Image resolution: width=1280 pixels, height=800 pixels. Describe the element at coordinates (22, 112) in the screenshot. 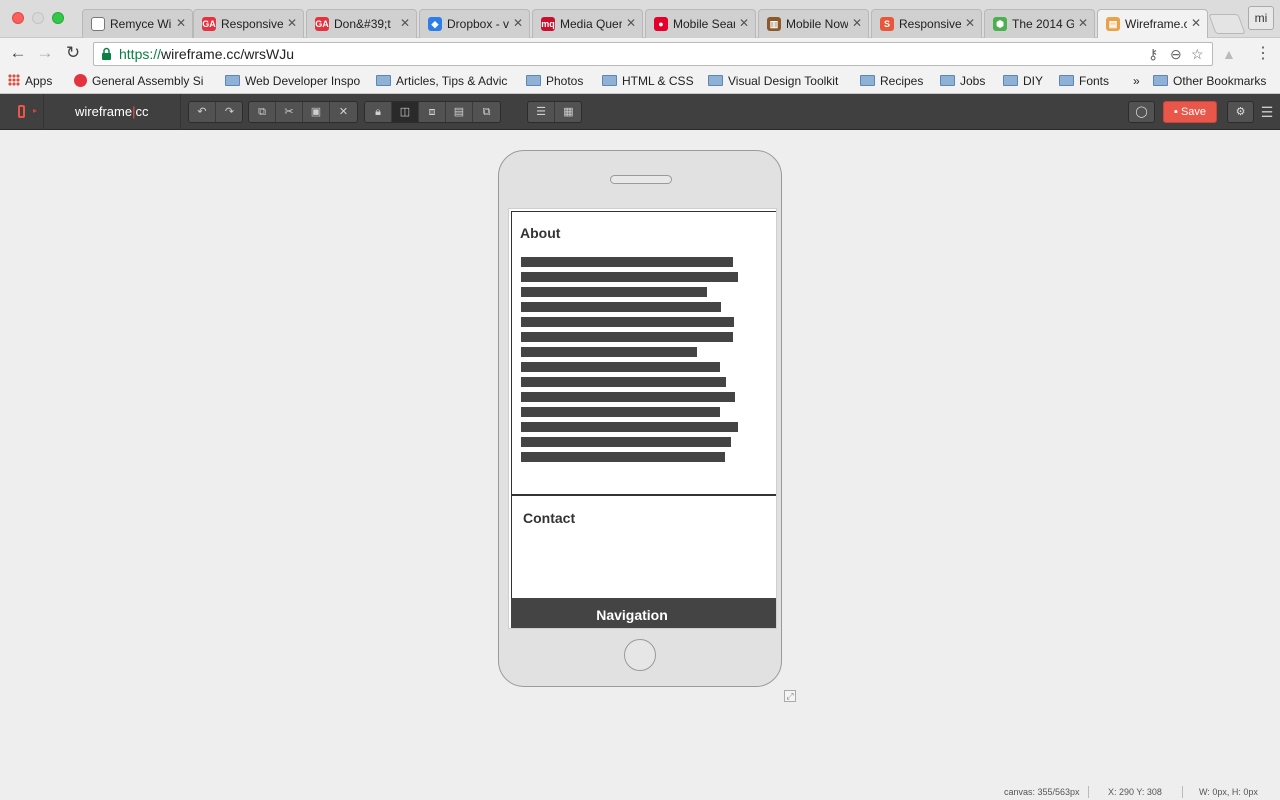

I see `device-selector-button: ▸` at that location.